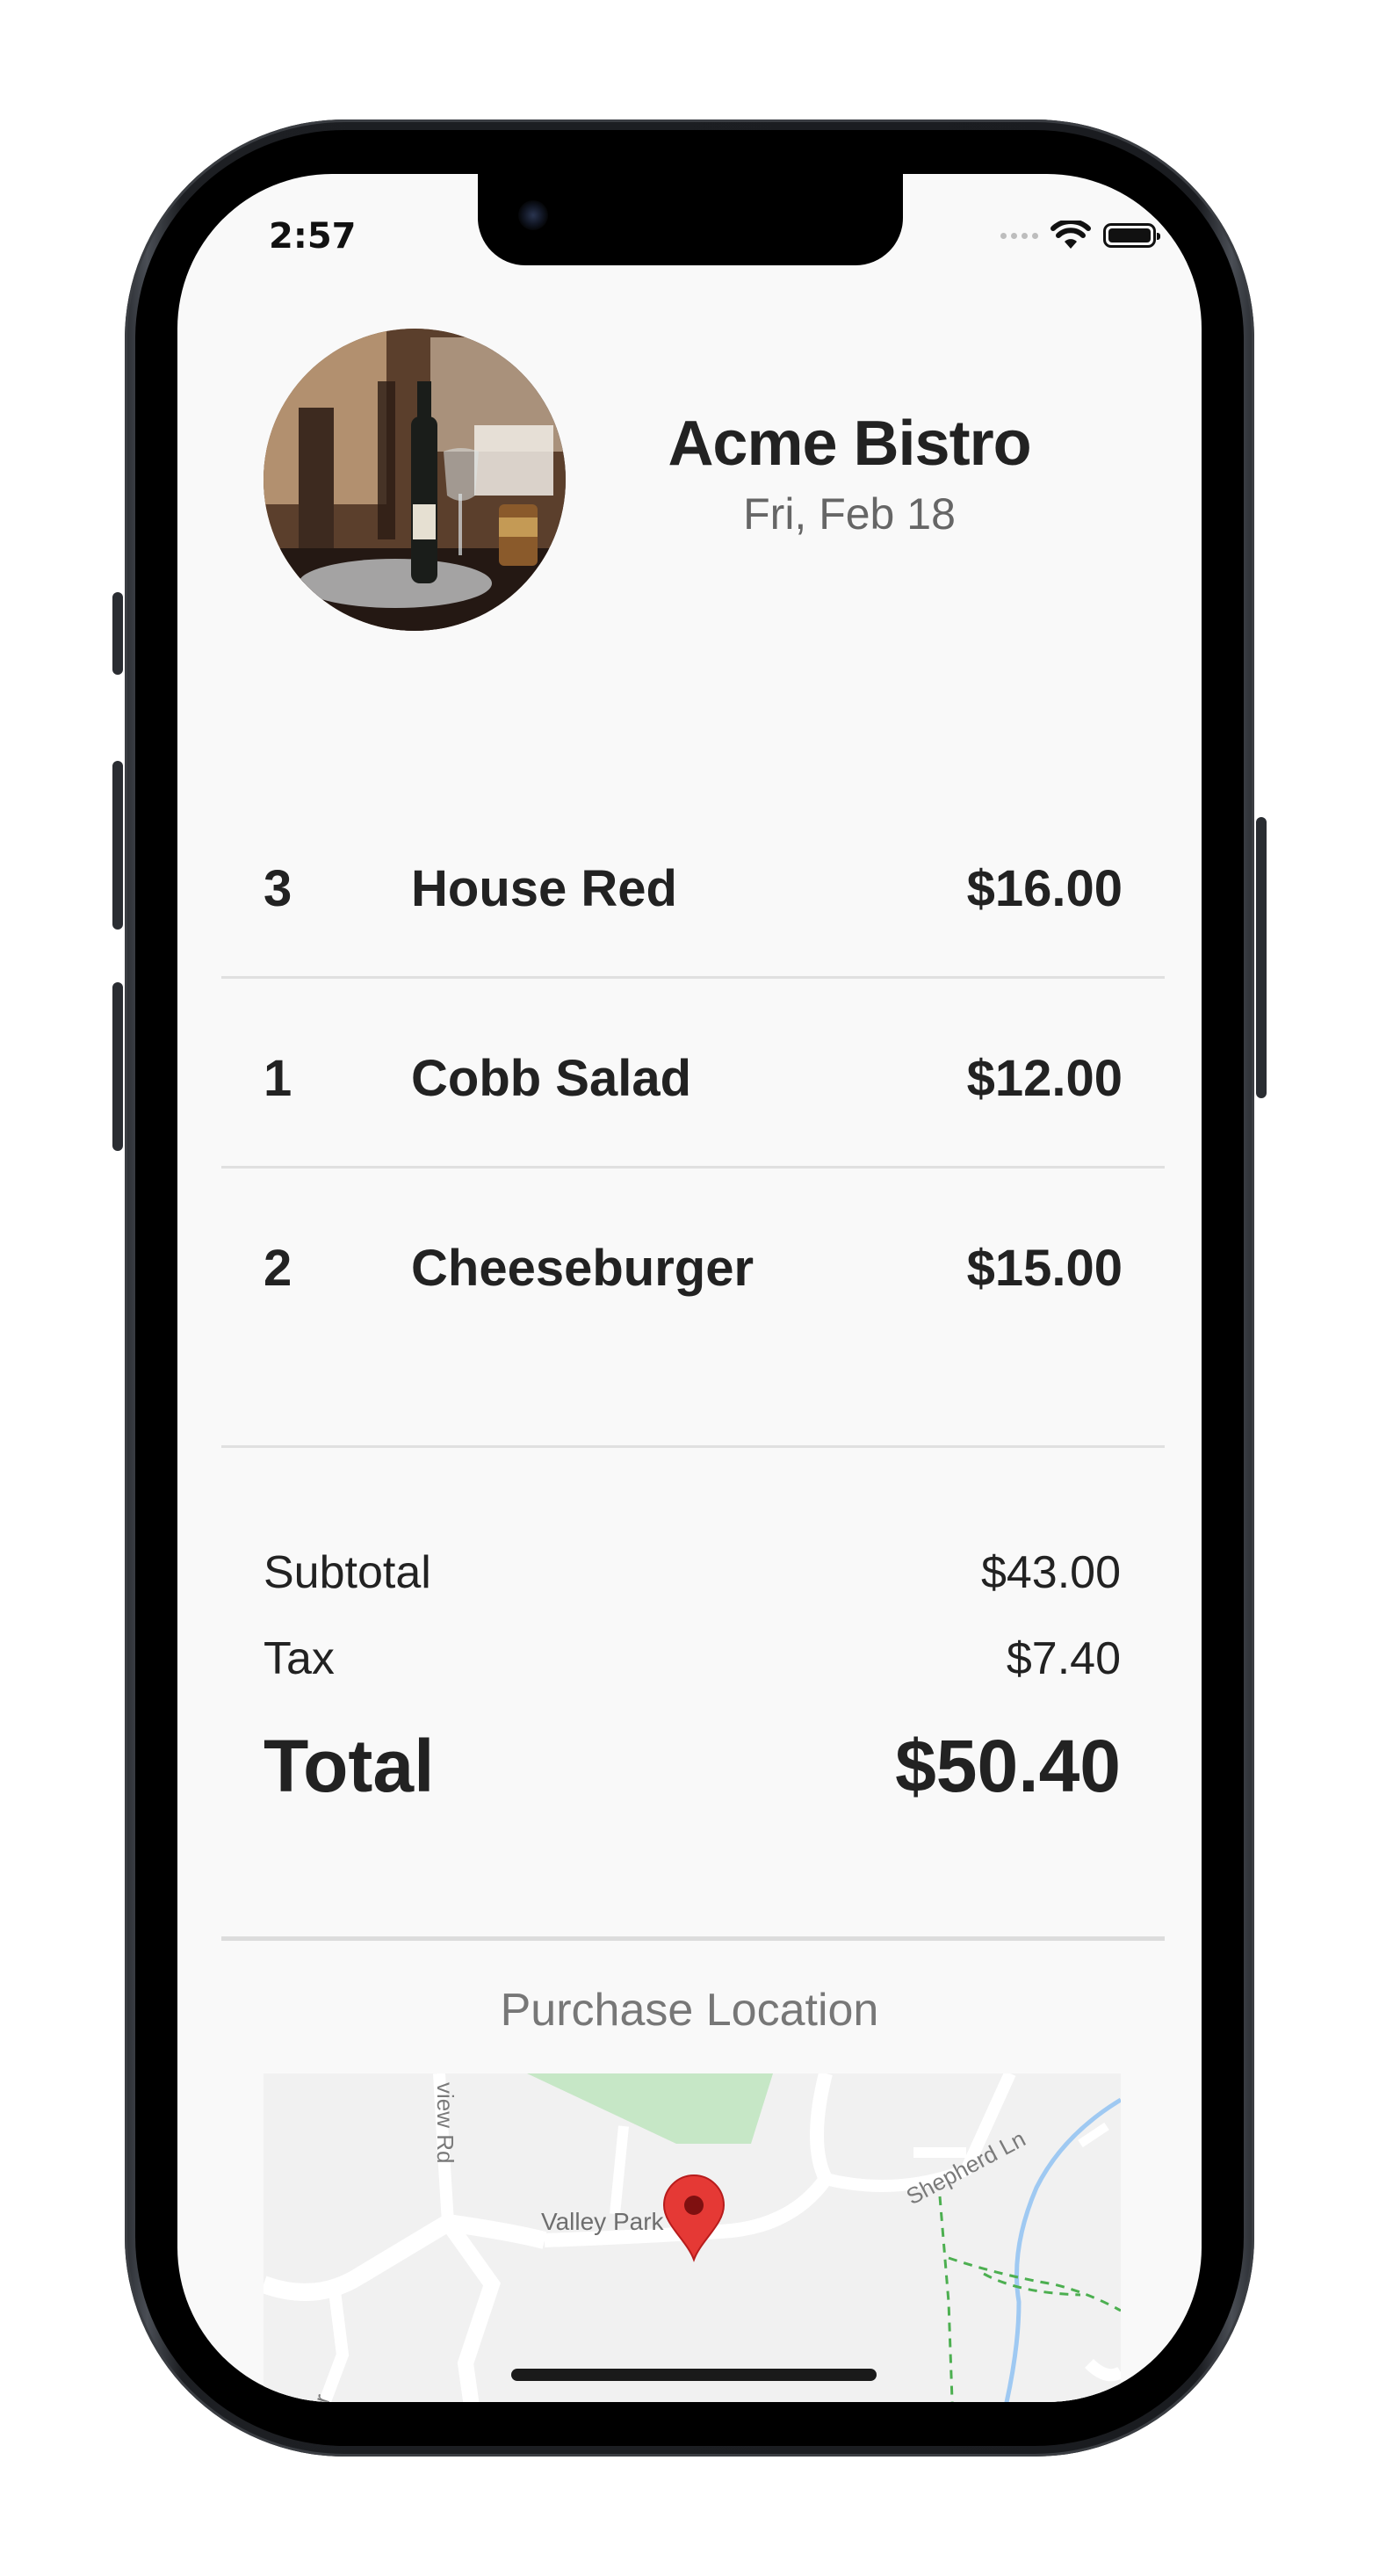  I want to click on restaurant-name: Acme Bistro, so click(849, 444).